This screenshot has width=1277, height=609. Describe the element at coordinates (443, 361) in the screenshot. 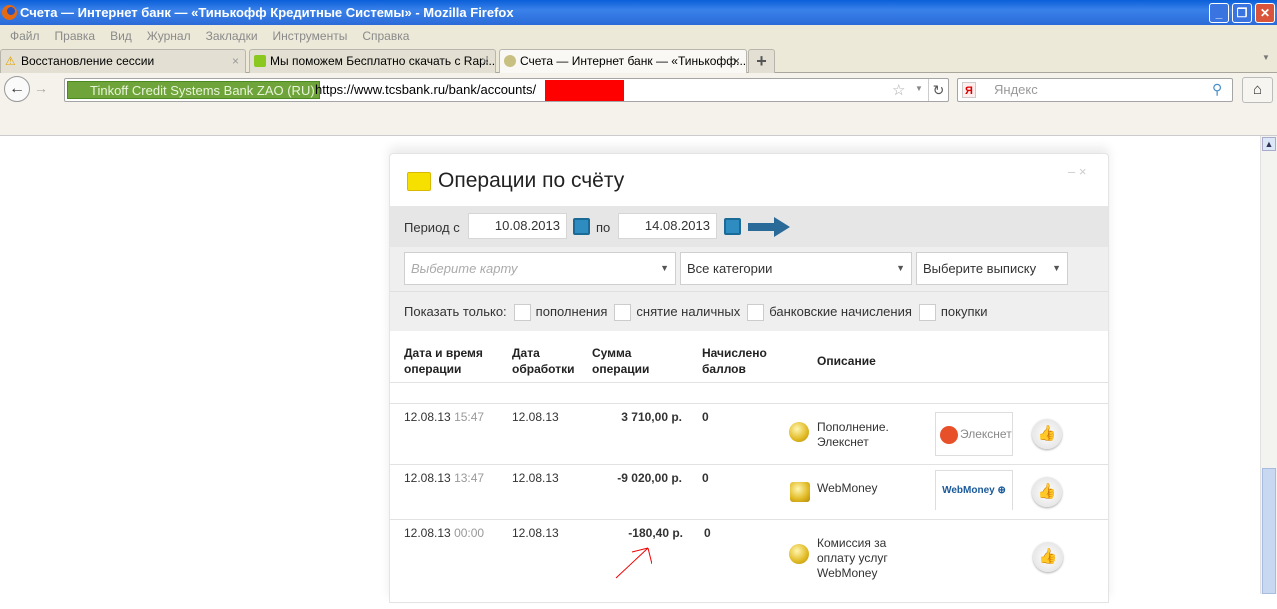

I see `column-header-datetime: Дата и время операции` at that location.